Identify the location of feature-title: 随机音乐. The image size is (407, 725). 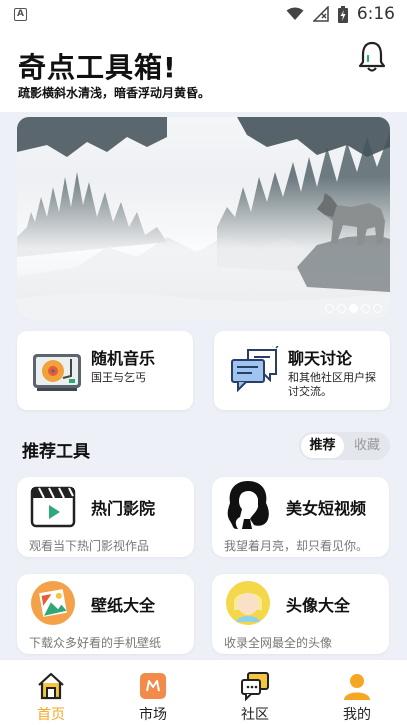
(123, 358).